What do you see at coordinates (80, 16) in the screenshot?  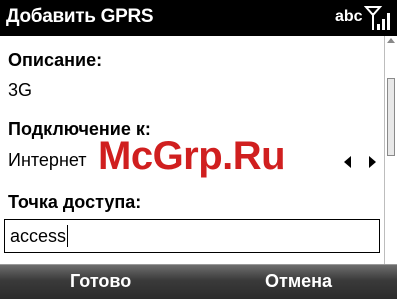 I see `window-title: Добавить GPRS` at bounding box center [80, 16].